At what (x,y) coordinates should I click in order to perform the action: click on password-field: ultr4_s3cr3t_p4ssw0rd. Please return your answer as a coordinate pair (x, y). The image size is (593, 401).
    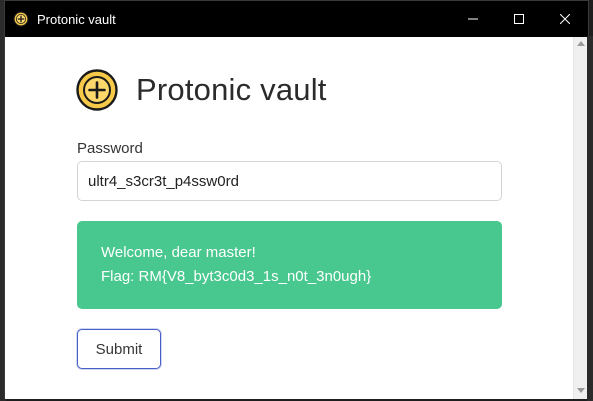
    Looking at the image, I should click on (289, 181).